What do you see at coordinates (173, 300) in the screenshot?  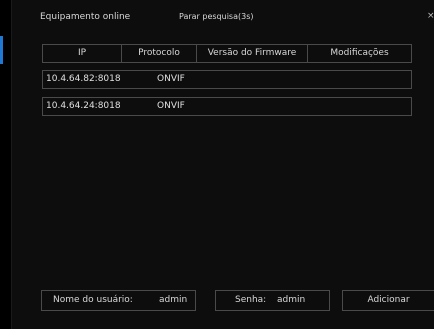 I see `username-value: admin` at bounding box center [173, 300].